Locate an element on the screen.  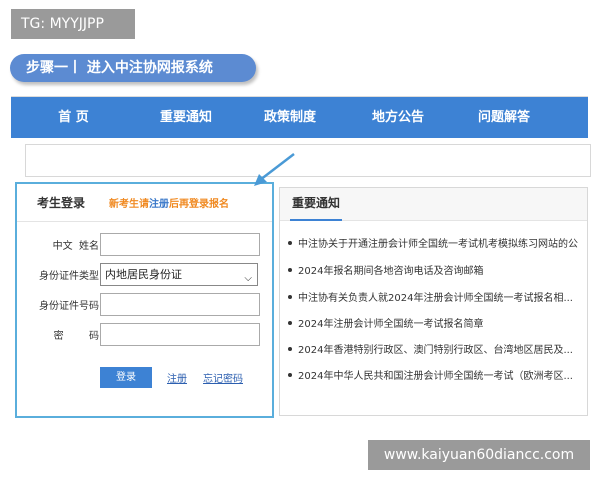
login-panel-header: 考生登录 新考生请注册后再登录报名 is located at coordinates (144, 203).